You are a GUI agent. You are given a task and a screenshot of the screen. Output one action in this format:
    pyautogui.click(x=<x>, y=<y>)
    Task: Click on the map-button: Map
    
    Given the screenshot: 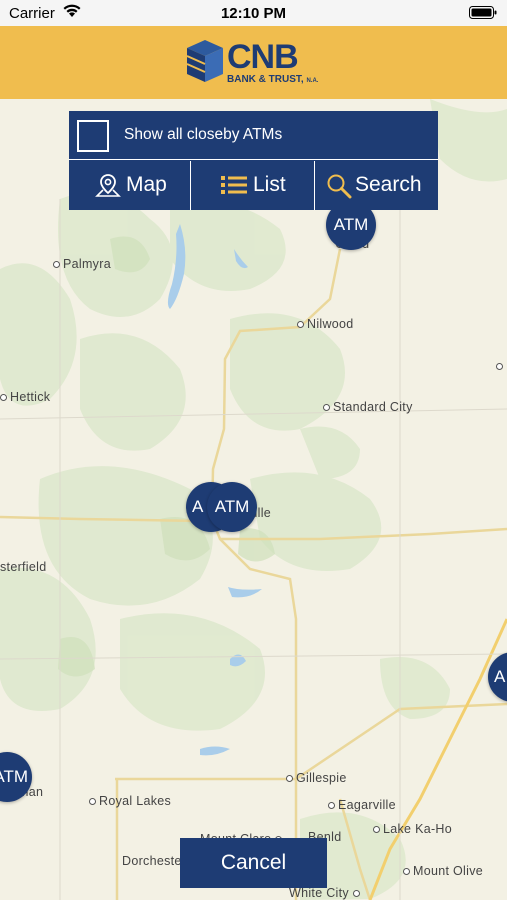 What is the action you would take?
    pyautogui.click(x=130, y=185)
    